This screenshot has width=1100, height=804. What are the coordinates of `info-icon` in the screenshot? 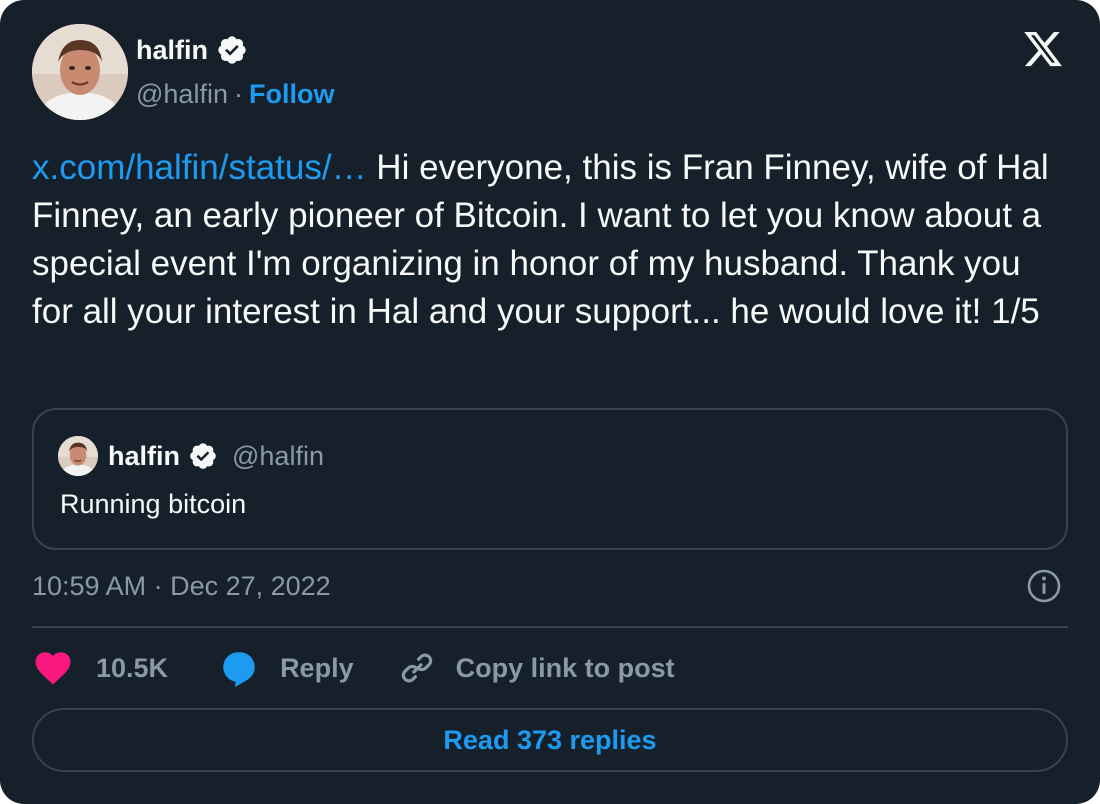 It's located at (1044, 586).